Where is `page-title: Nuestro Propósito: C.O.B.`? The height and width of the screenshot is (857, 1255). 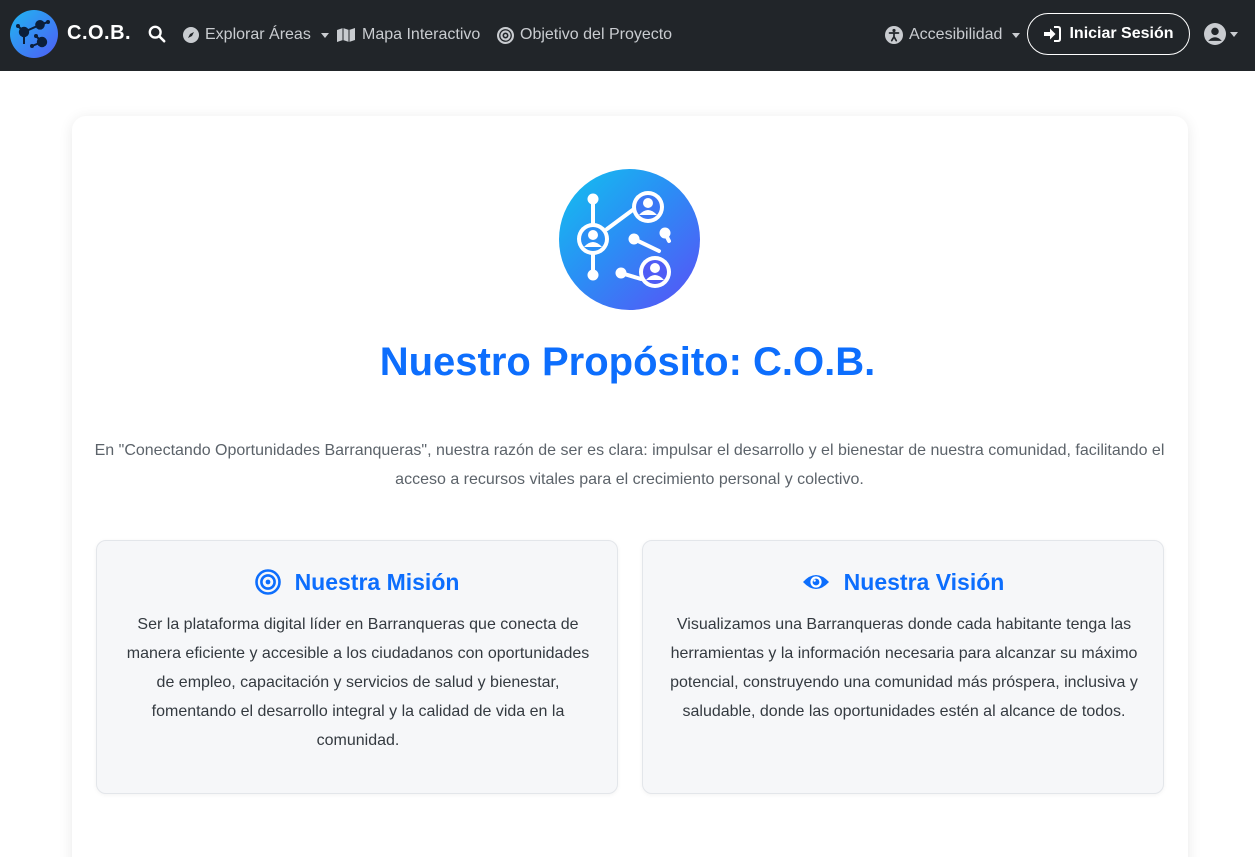
page-title: Nuestro Propósito: C.O.B. is located at coordinates (627, 362).